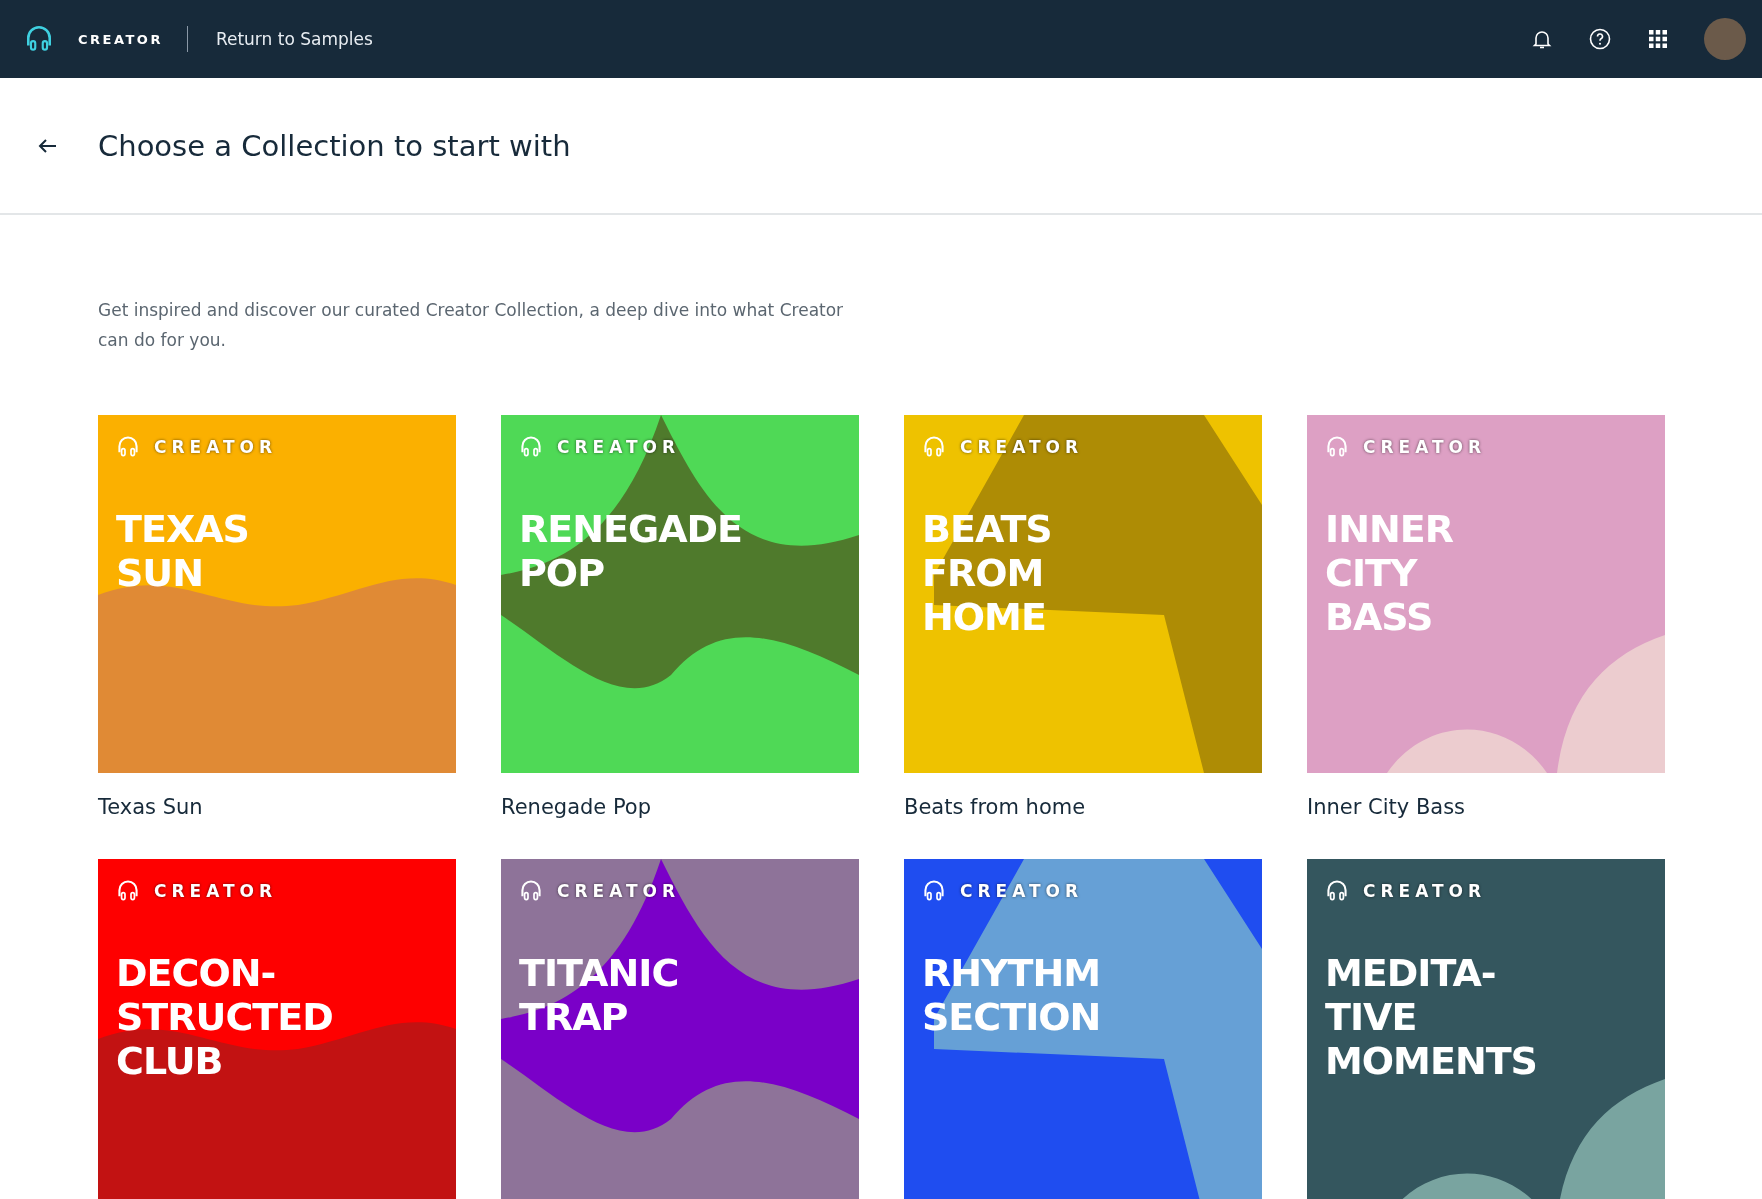  What do you see at coordinates (599, 994) in the screenshot?
I see `cover-title: TITANIC TRAP` at bounding box center [599, 994].